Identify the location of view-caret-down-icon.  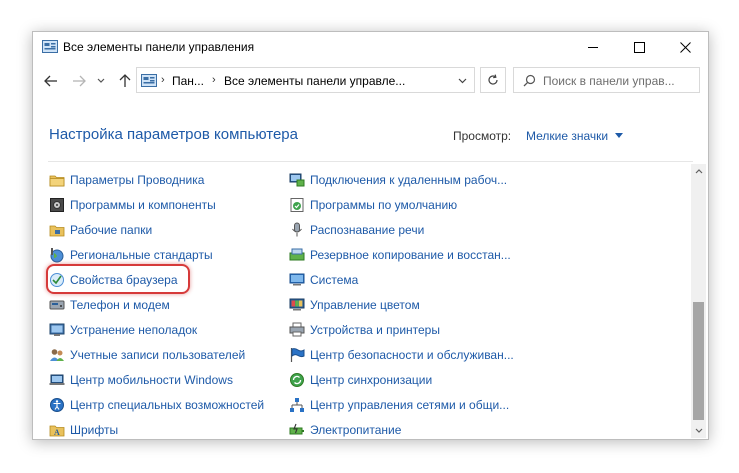
(619, 135).